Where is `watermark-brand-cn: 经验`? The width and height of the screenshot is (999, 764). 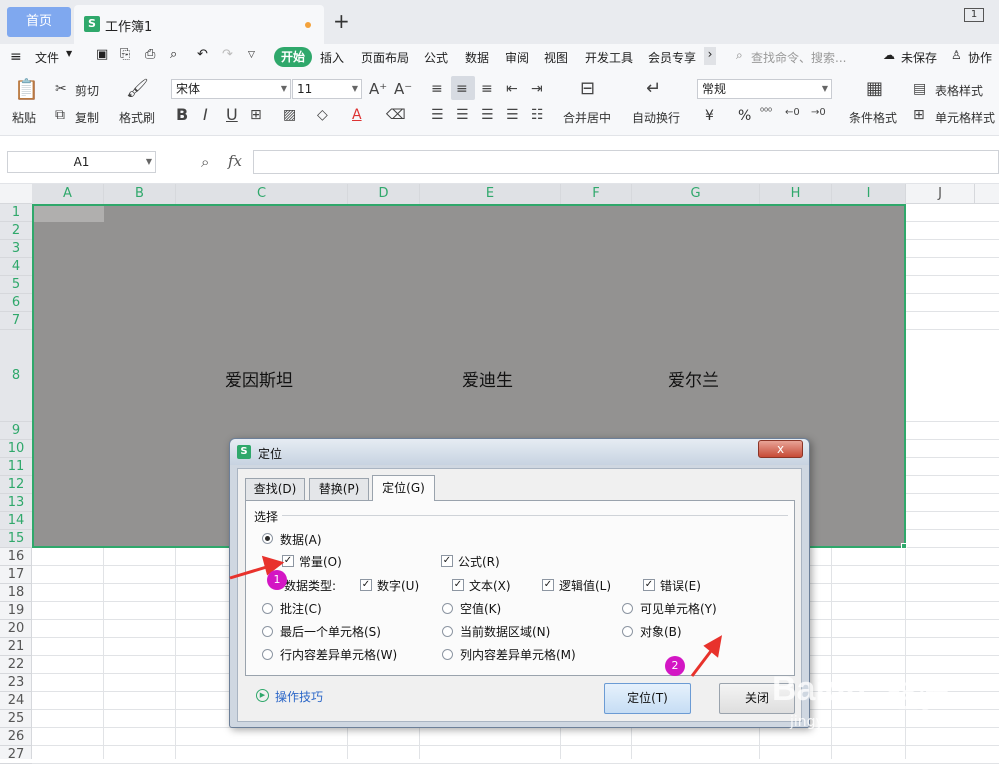
watermark-brand-cn: 经验 is located at coordinates (918, 697).